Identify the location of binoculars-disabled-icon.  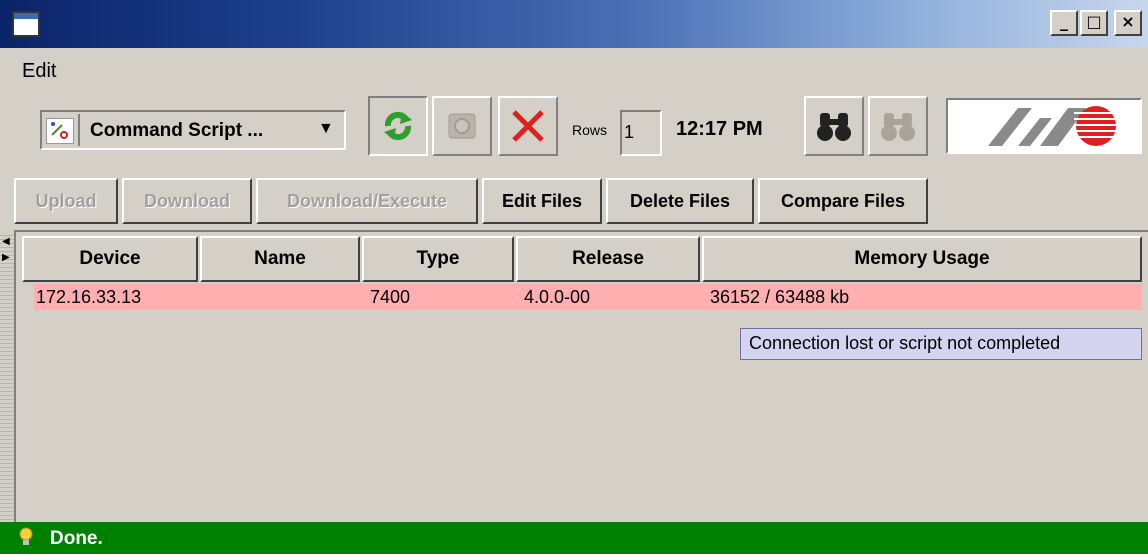
(898, 127).